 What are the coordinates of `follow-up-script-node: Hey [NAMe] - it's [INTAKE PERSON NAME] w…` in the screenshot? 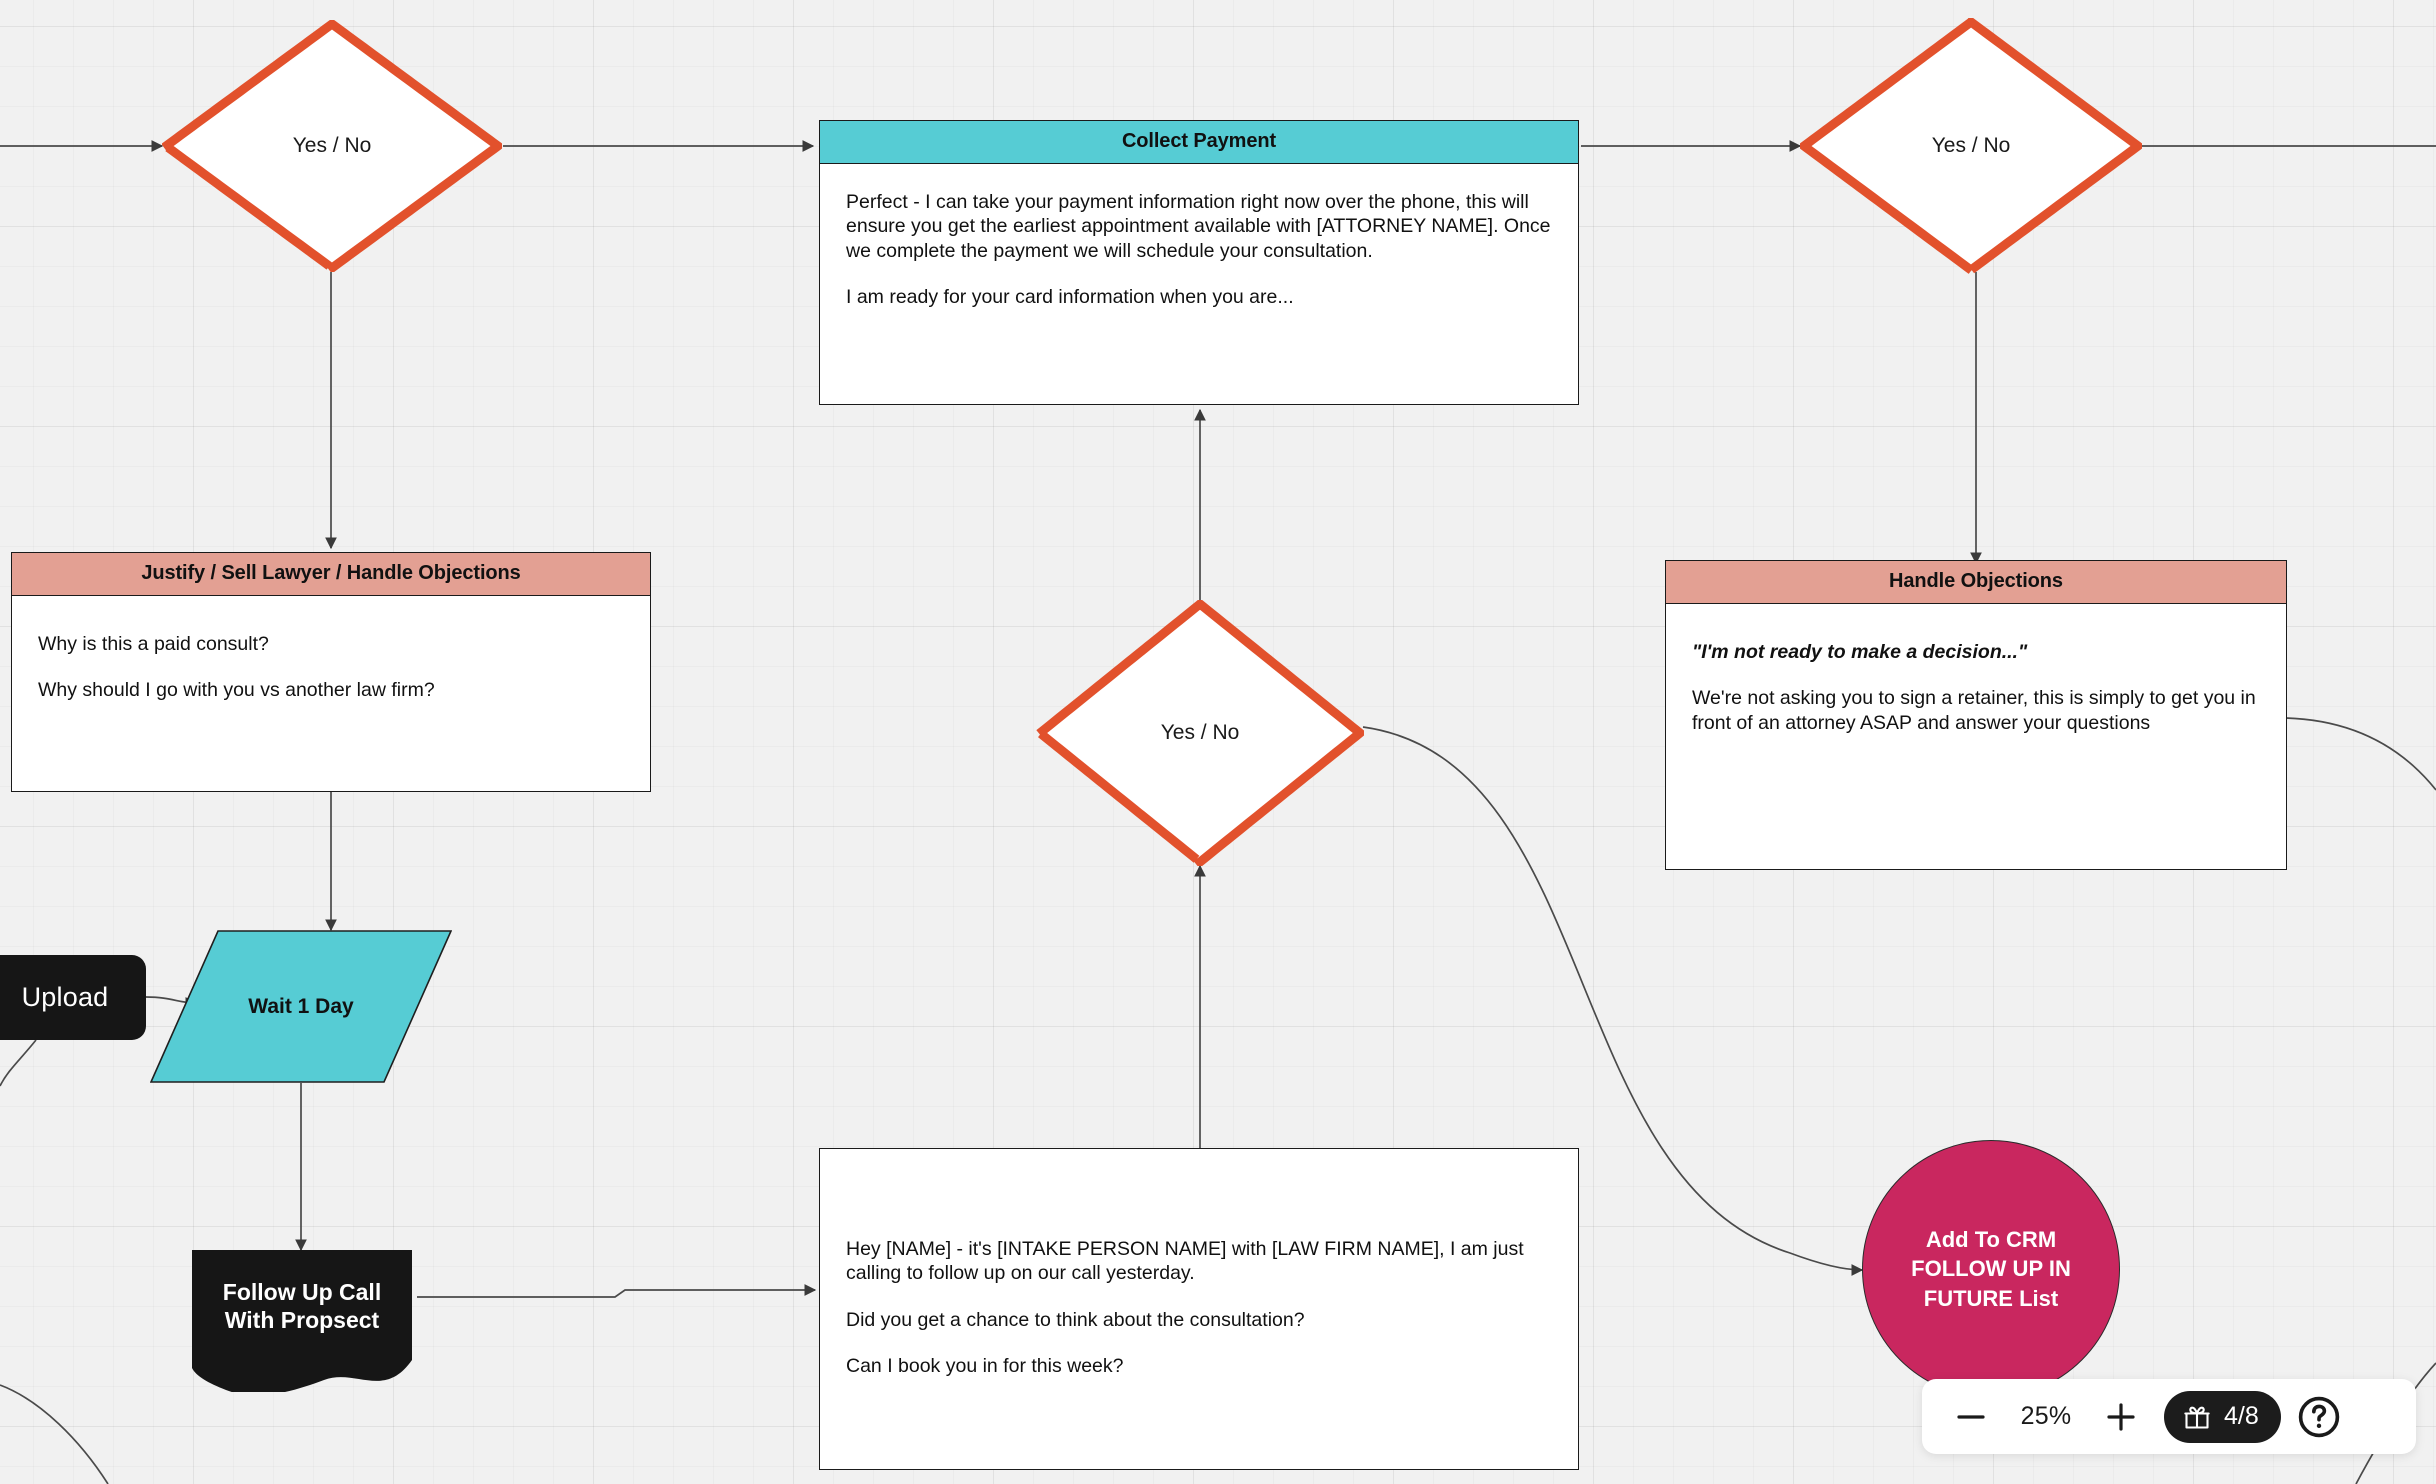 It's located at (1199, 1309).